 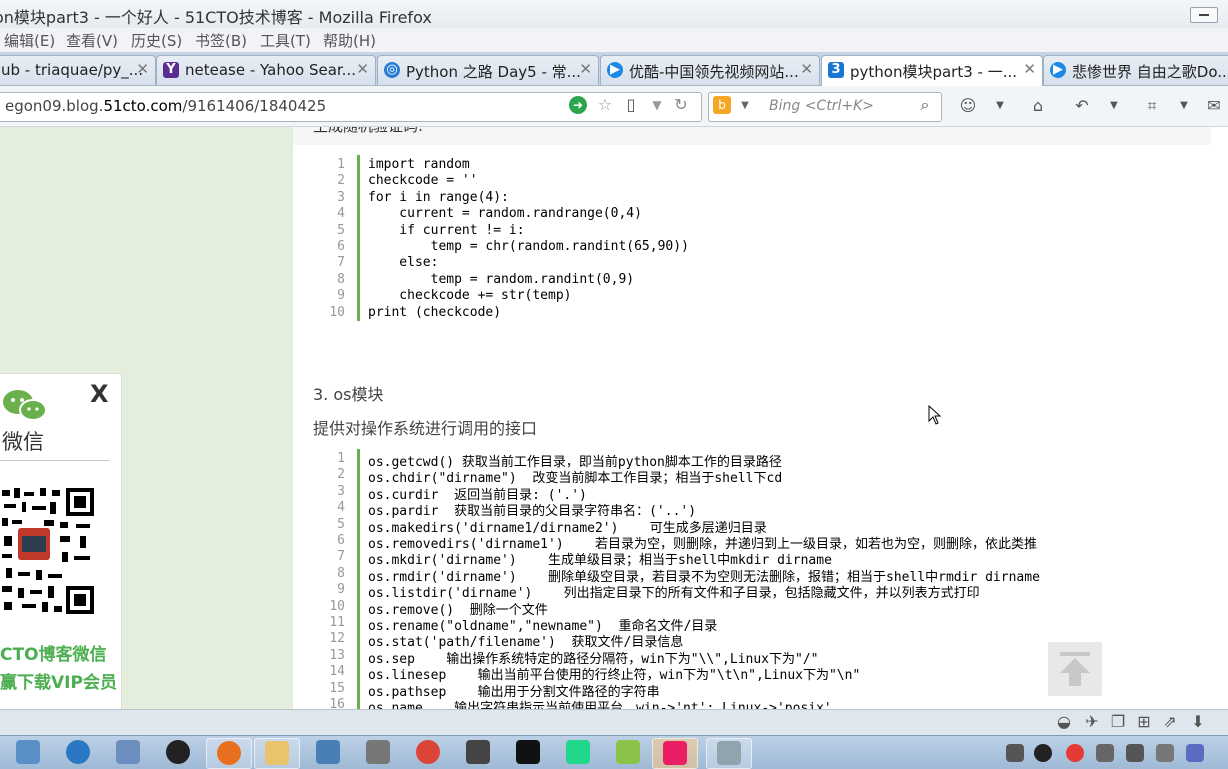 I want to click on users-icon, so click(x=675, y=753).